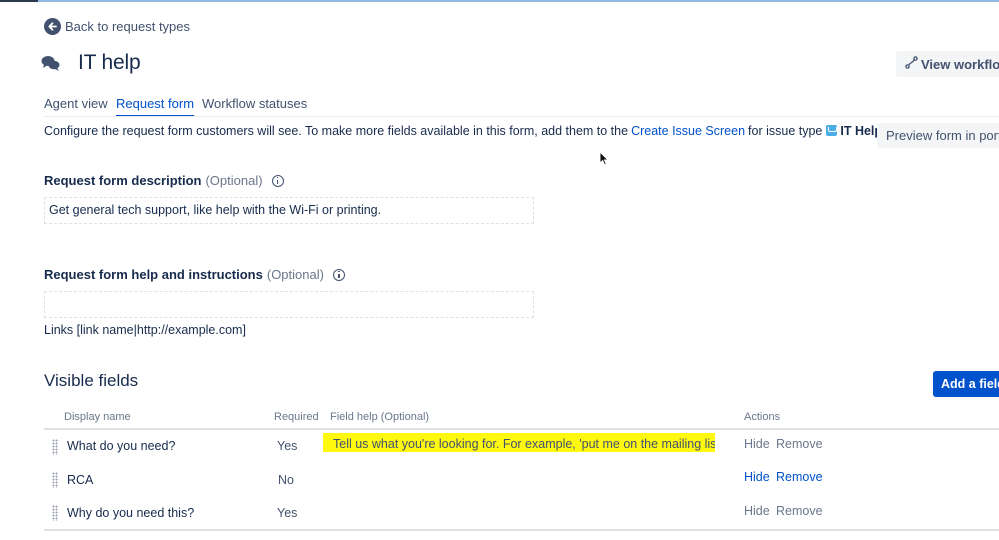 The width and height of the screenshot is (999, 540). I want to click on back-to-request-types-link: Back to request types, so click(117, 26).